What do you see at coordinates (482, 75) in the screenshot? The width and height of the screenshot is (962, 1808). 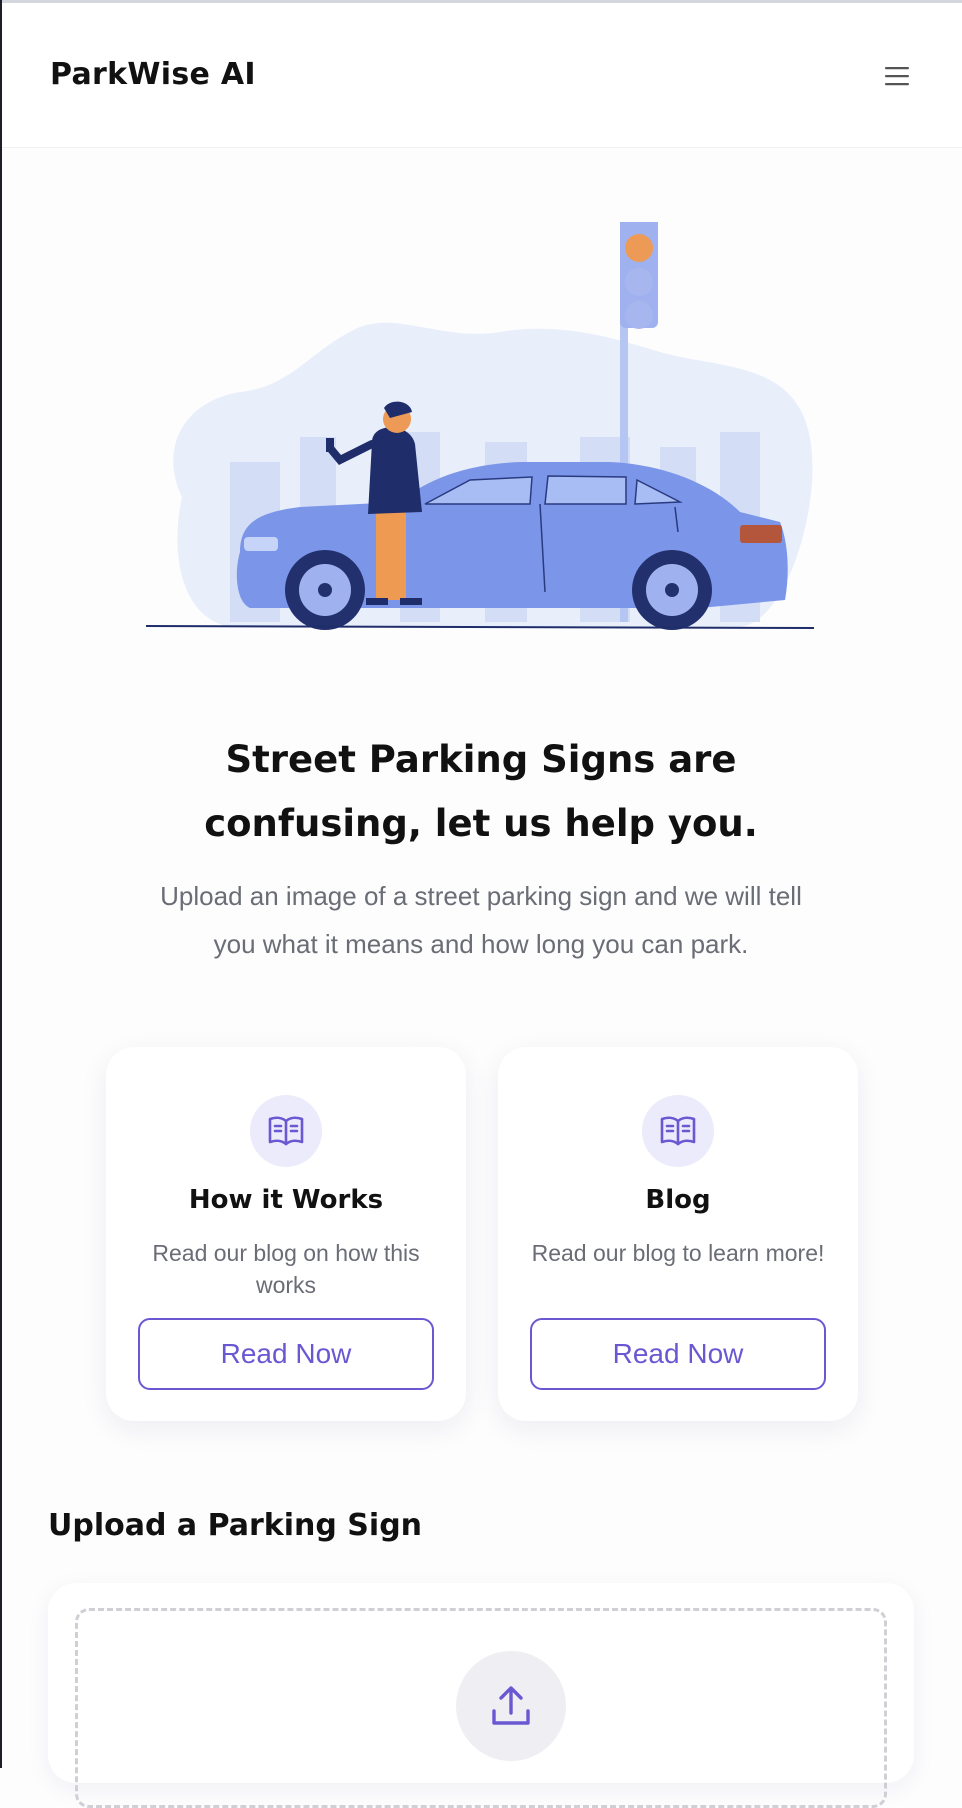 I see `top-navigation-bar: ParkWise AI` at bounding box center [482, 75].